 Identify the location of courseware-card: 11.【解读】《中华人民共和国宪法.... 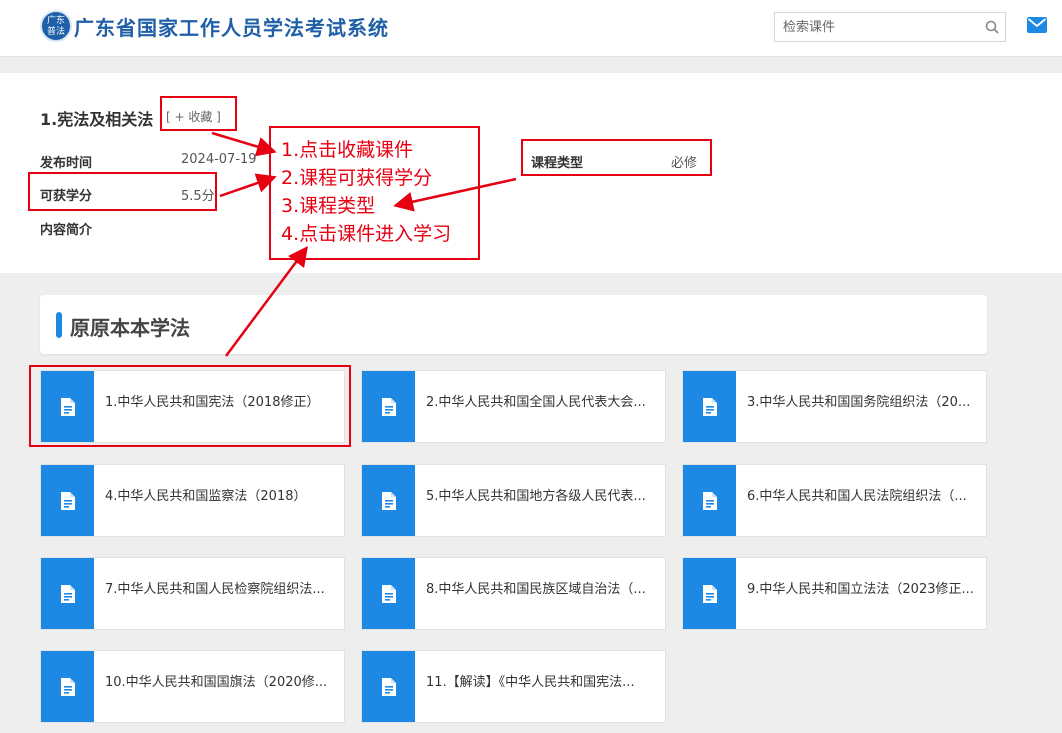
(513, 686).